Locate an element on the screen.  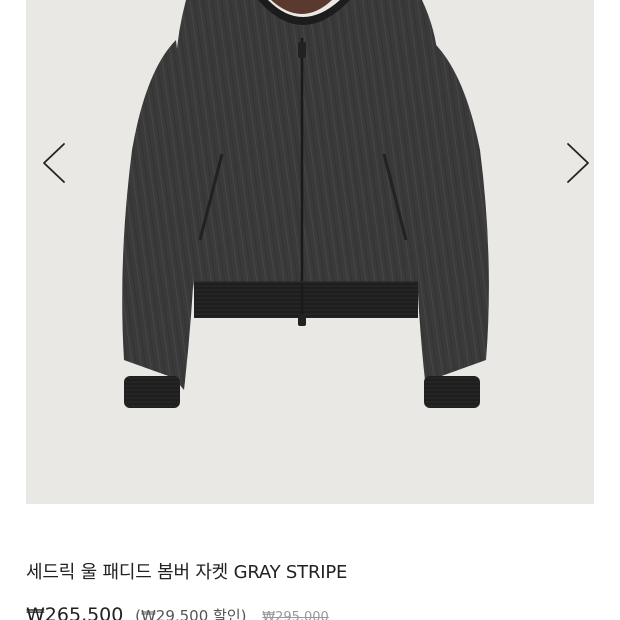
product-title: 세드릭 울 패디드 봄버 자켓 GRAY STRIPE is located at coordinates (187, 572).